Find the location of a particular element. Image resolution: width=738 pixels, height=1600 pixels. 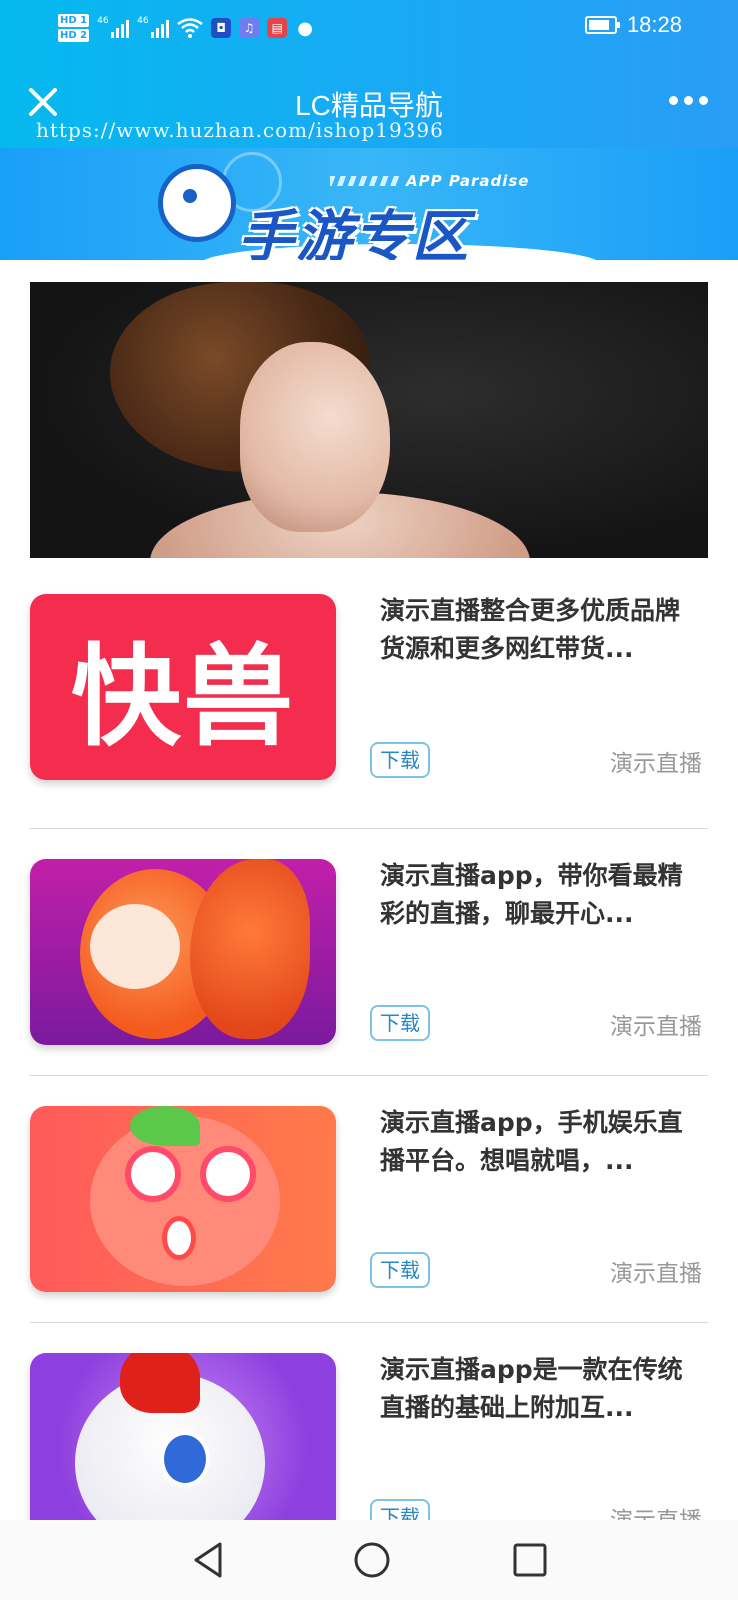

recent-apps-icon is located at coordinates (530, 1560).